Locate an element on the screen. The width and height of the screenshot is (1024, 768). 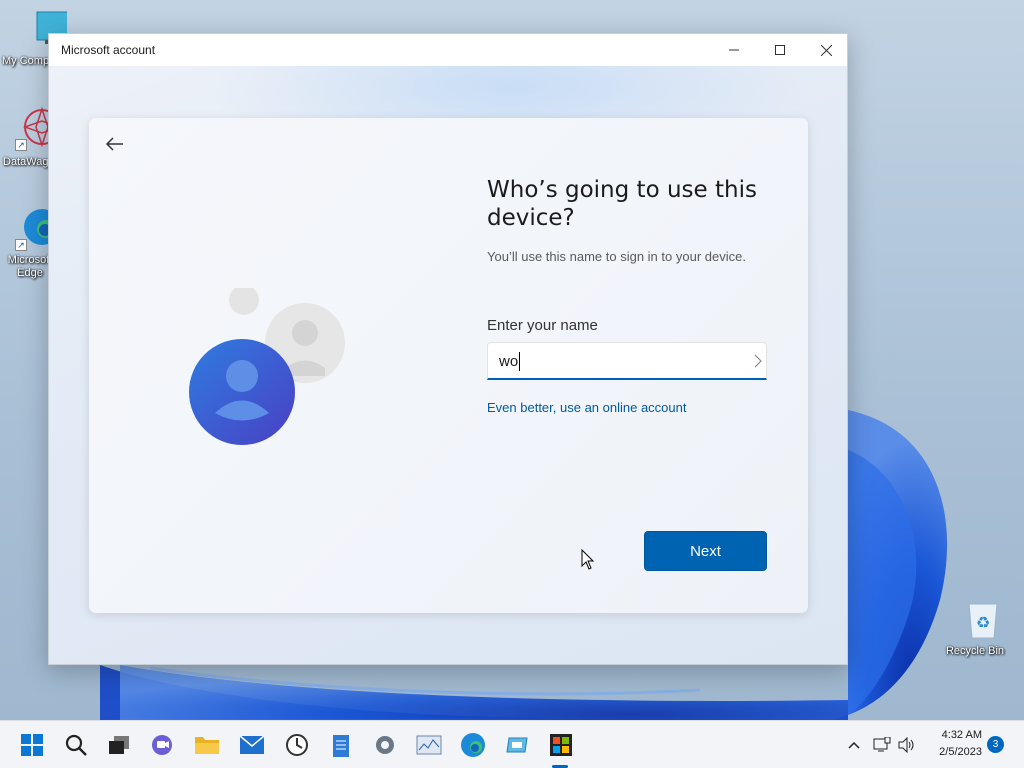
chat-icon is located at coordinates (162, 745).